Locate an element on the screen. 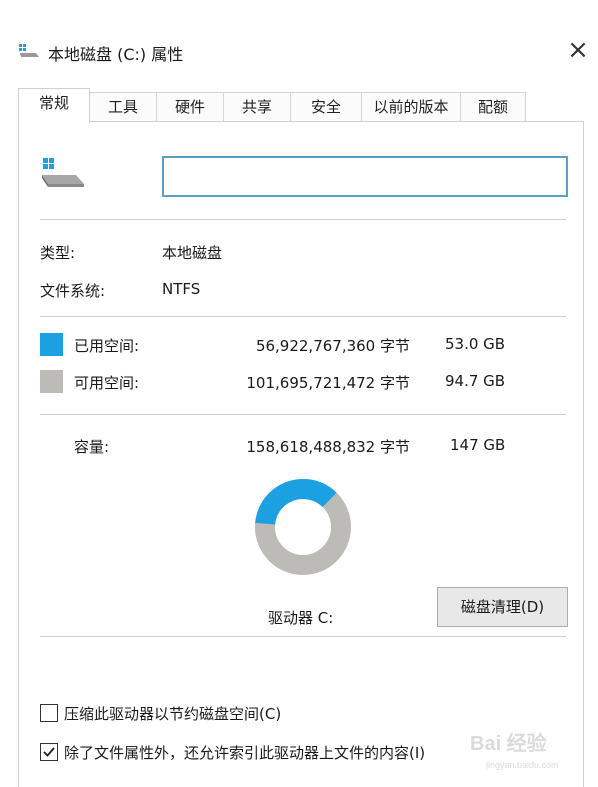 The width and height of the screenshot is (598, 787). type-value: 本地磁盘 is located at coordinates (192, 253).